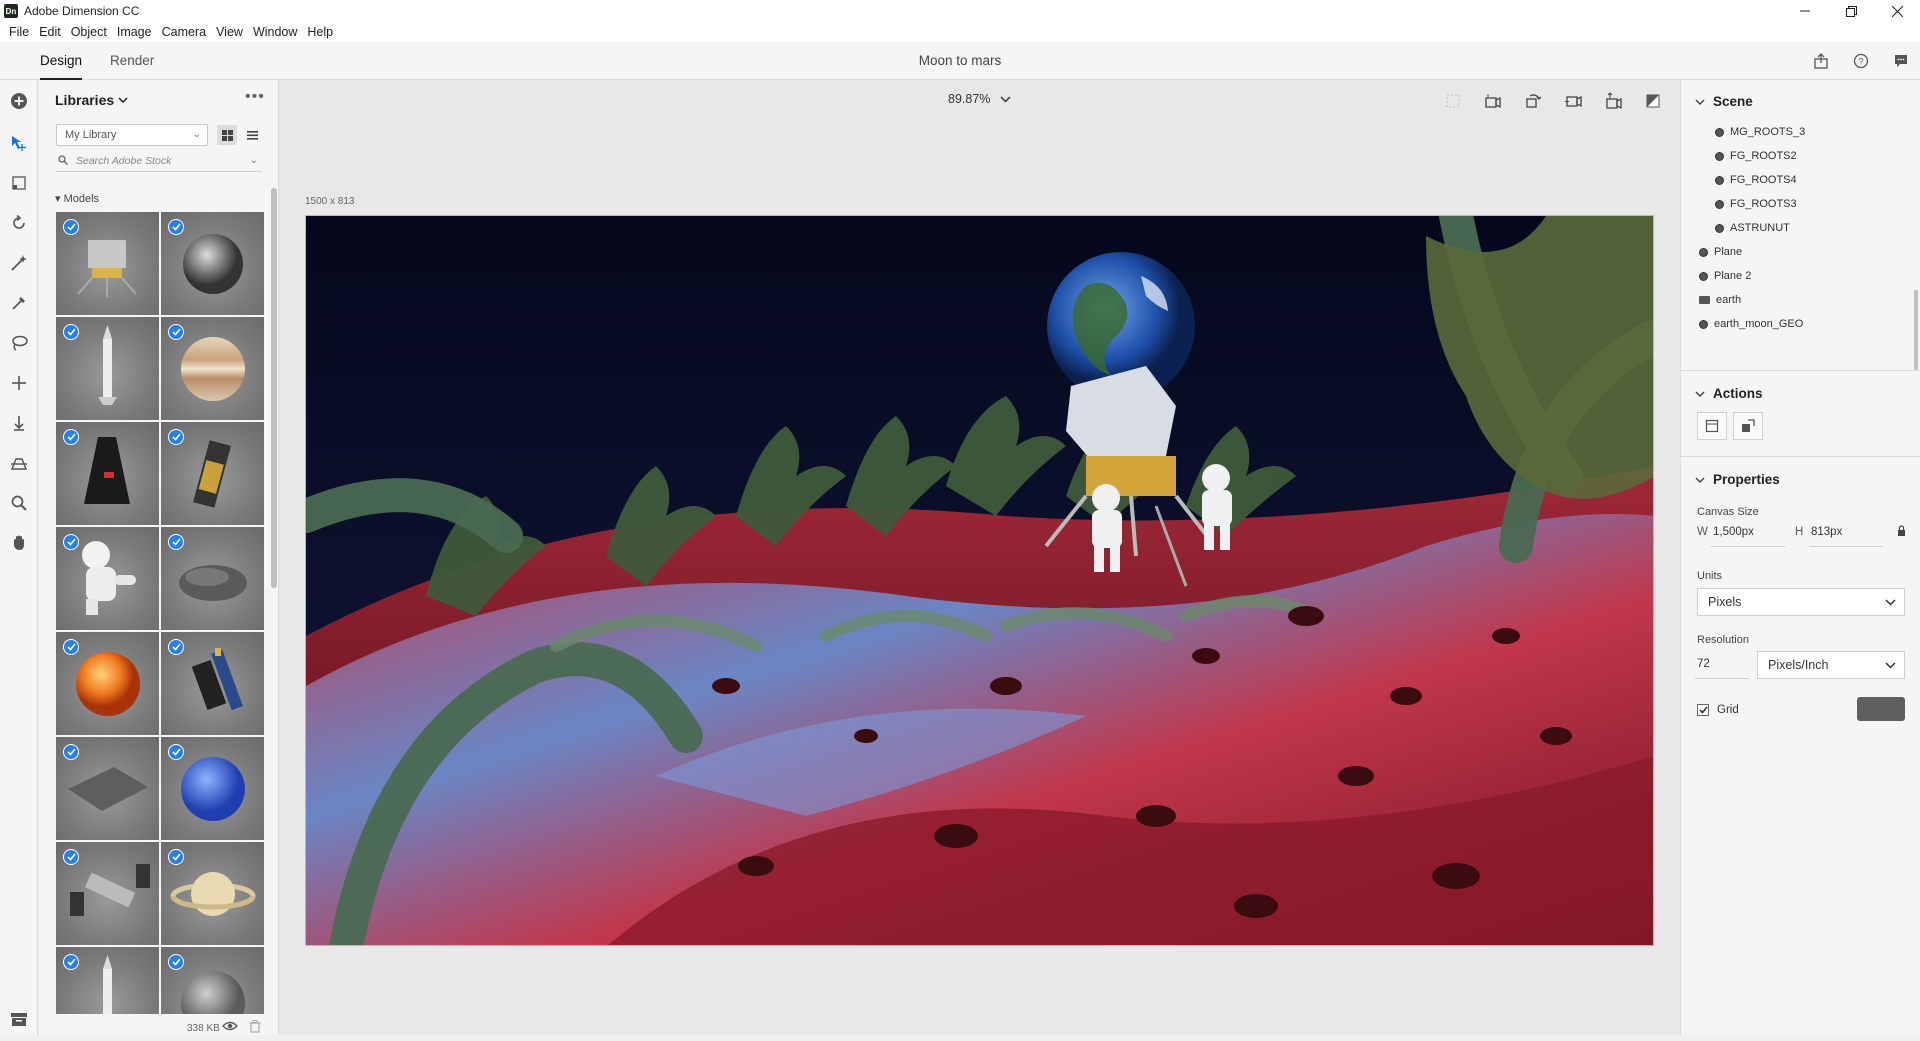 Image resolution: width=1920 pixels, height=1041 pixels. Describe the element at coordinates (107, 683) in the screenshot. I see `model-thumb-sun` at that location.